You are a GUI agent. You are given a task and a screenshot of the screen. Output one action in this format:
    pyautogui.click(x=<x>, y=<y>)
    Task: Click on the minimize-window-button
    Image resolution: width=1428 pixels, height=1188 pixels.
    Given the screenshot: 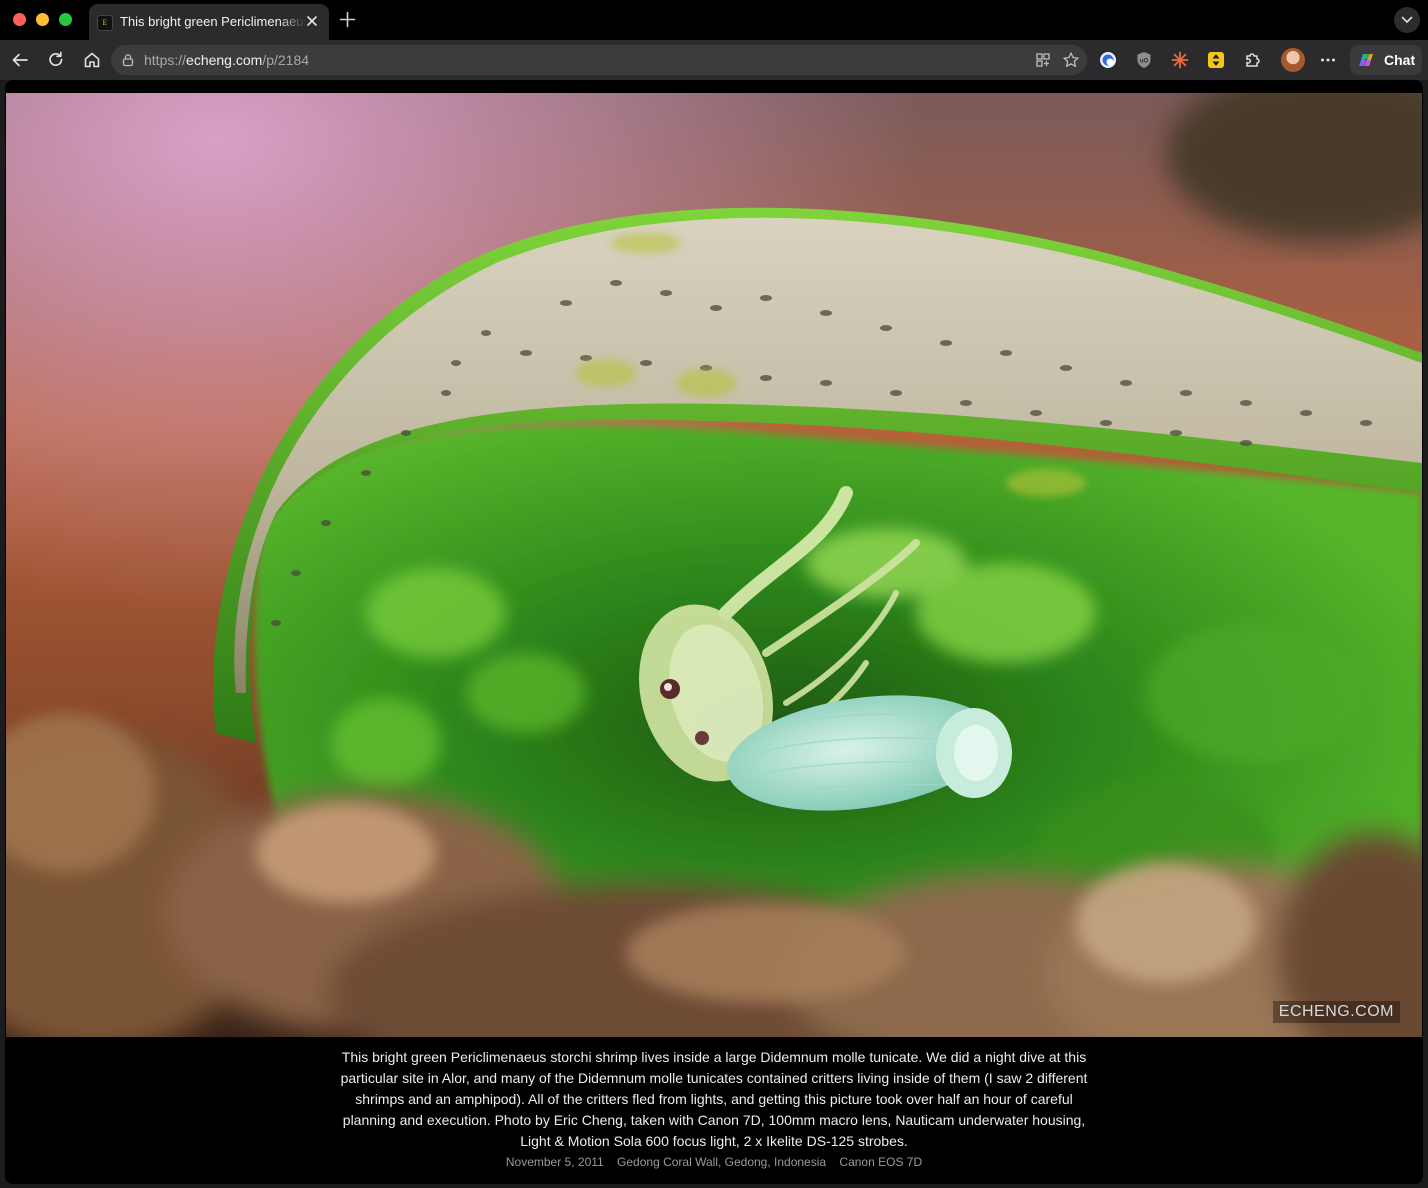 What is the action you would take?
    pyautogui.click(x=42, y=19)
    